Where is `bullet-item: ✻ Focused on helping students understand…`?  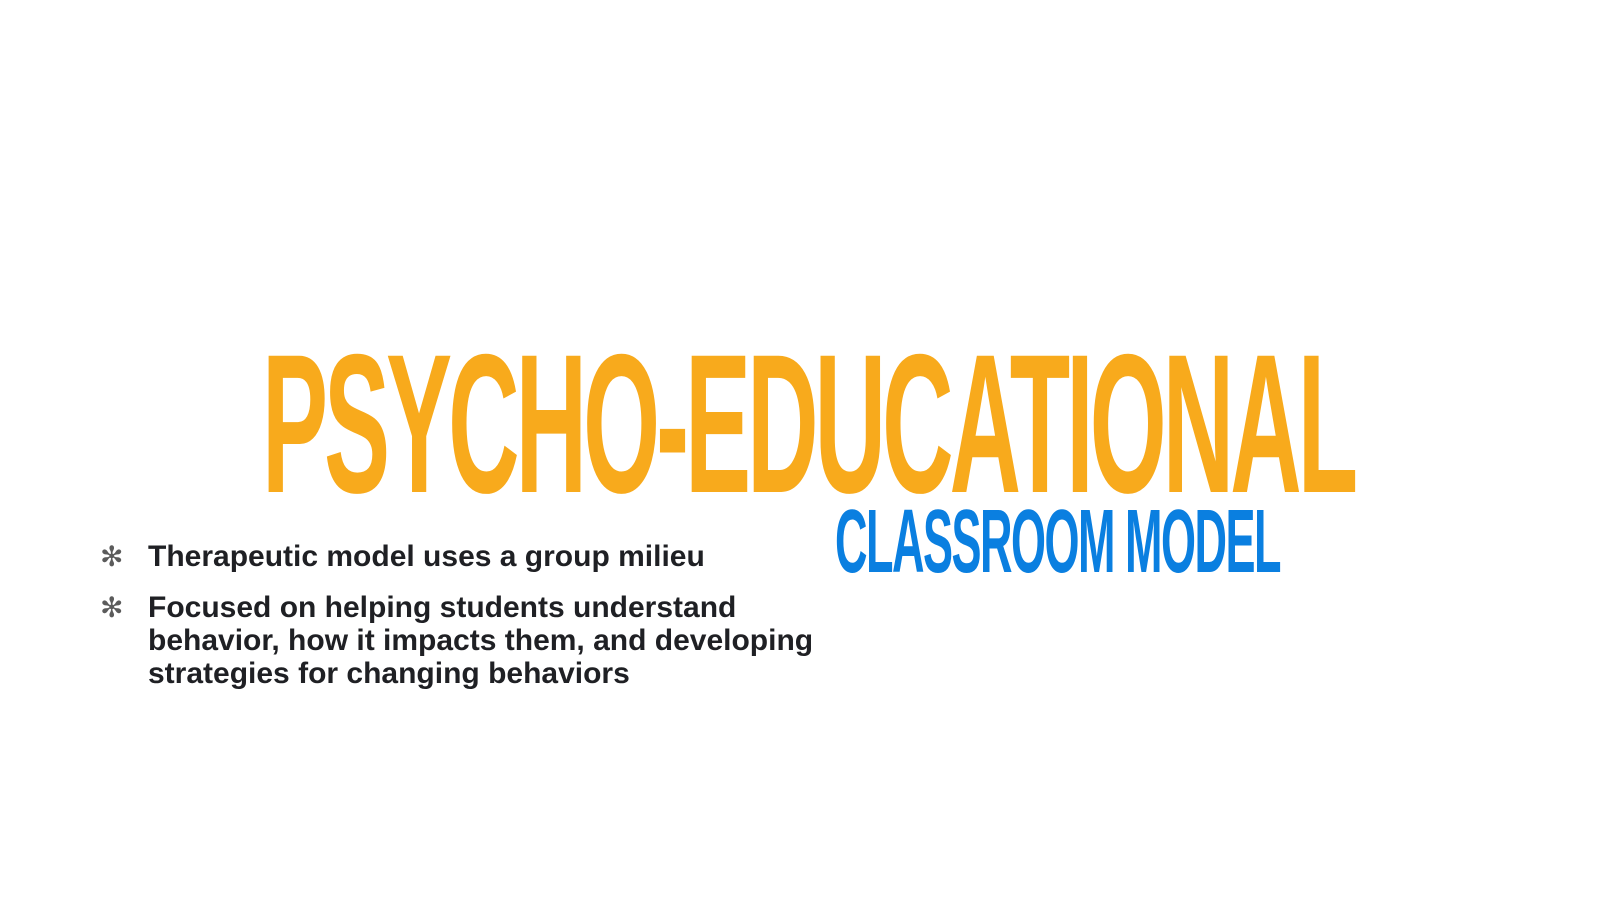
bullet-item: ✻ Focused on helping students understand… is located at coordinates (460, 640).